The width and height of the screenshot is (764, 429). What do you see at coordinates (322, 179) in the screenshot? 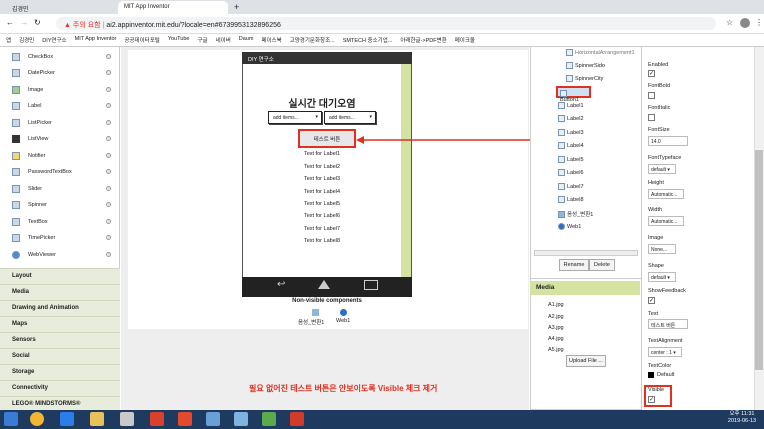
I see `phone-label-3: Text for Label3` at bounding box center [322, 179].